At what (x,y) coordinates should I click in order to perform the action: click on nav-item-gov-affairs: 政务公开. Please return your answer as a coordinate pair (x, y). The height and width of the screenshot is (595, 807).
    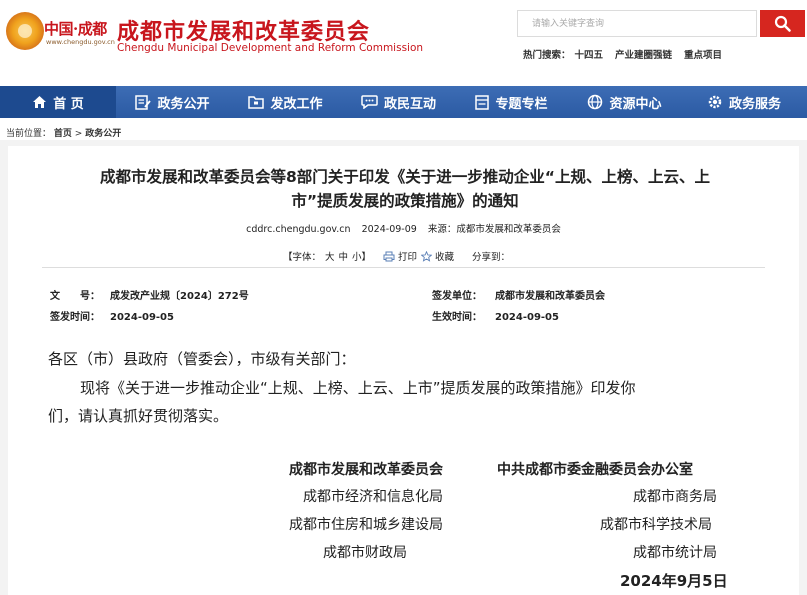
    Looking at the image, I should click on (172, 102).